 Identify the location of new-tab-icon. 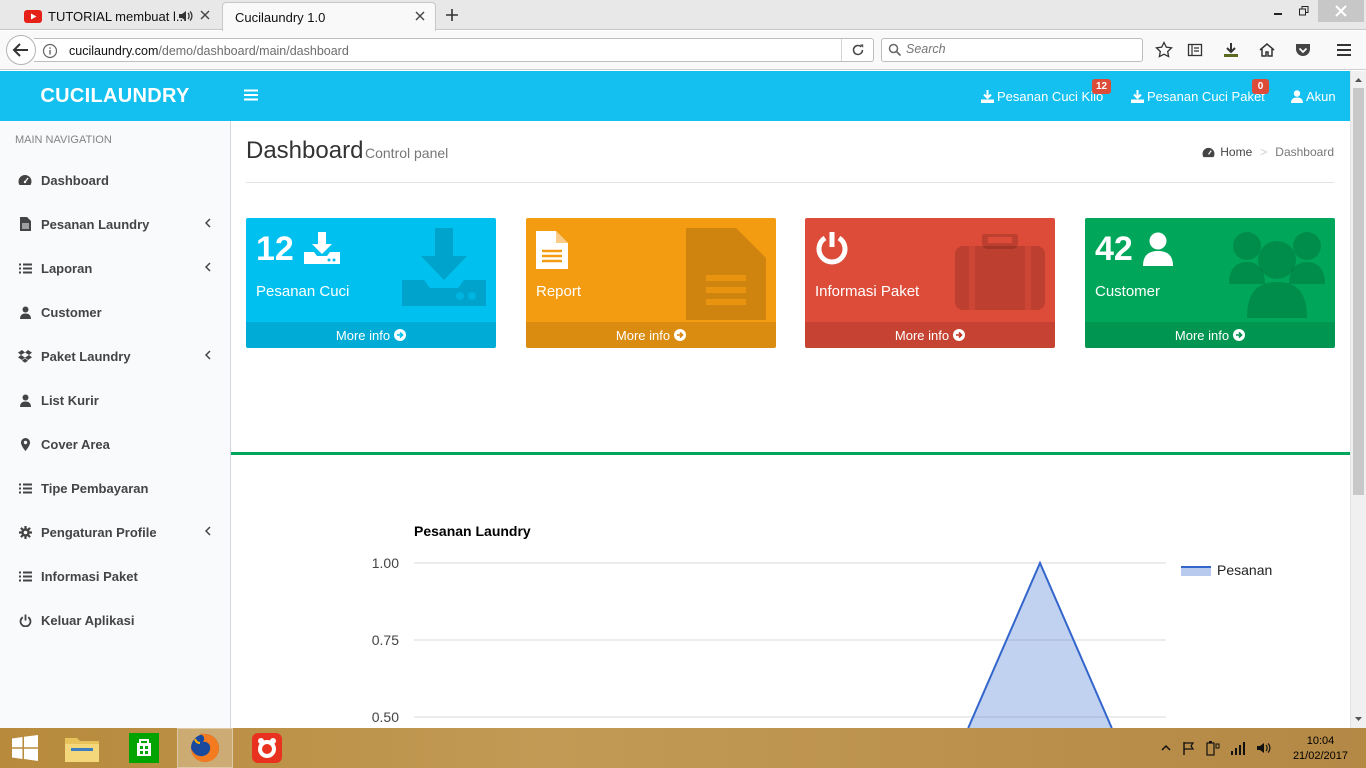
(452, 15).